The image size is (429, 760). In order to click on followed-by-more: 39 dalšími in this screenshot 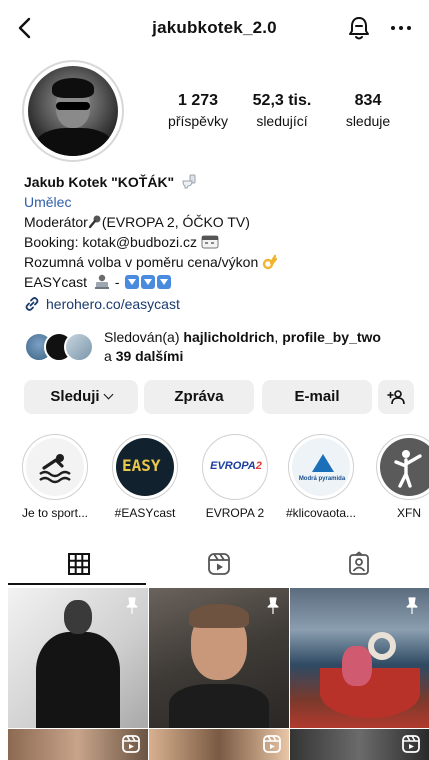, I will do `click(149, 356)`.